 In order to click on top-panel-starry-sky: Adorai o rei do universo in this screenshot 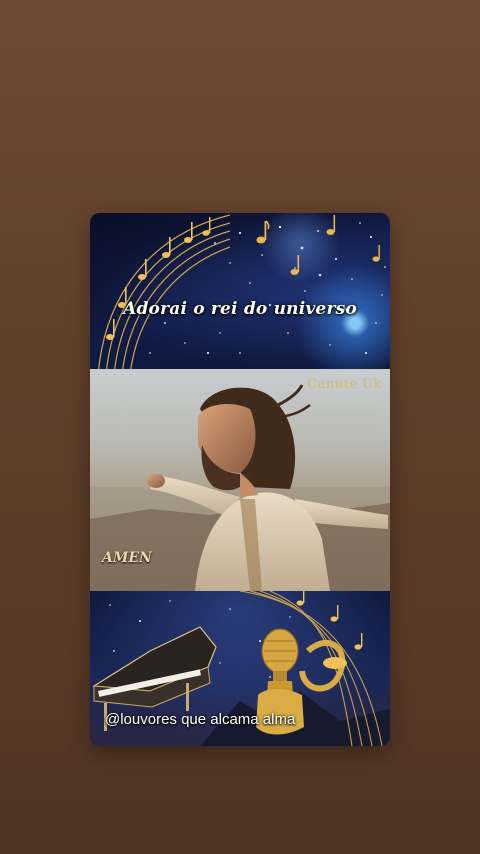, I will do `click(240, 294)`.